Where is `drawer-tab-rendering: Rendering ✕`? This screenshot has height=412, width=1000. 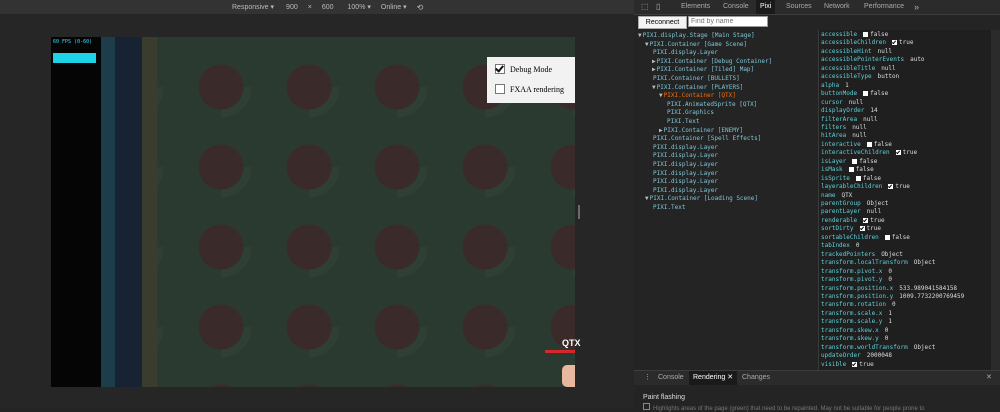
drawer-tab-rendering: Rendering ✕ is located at coordinates (713, 378).